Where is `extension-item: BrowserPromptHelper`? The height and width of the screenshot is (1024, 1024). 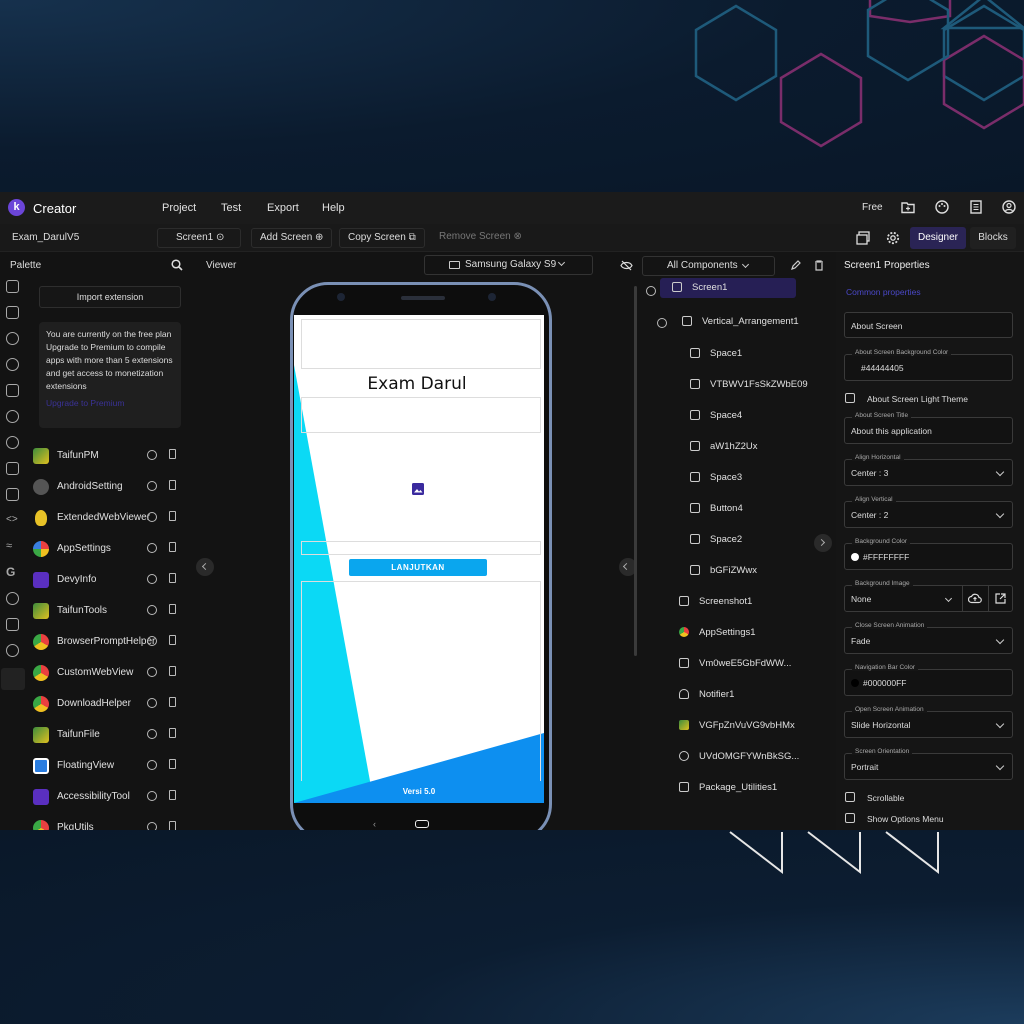
extension-item: BrowserPromptHelper is located at coordinates (108, 642).